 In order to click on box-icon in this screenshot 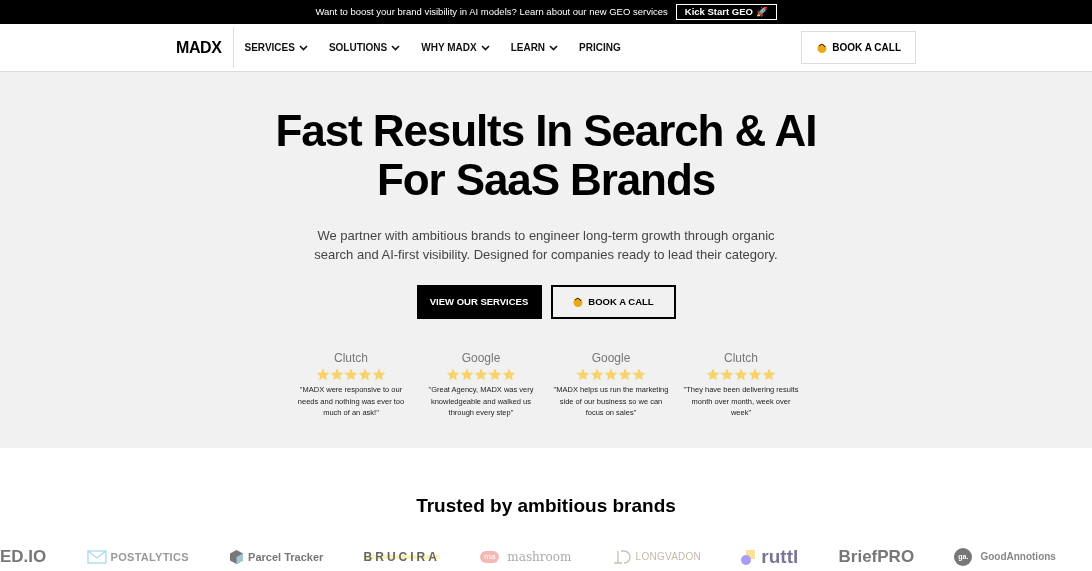, I will do `click(237, 556)`.